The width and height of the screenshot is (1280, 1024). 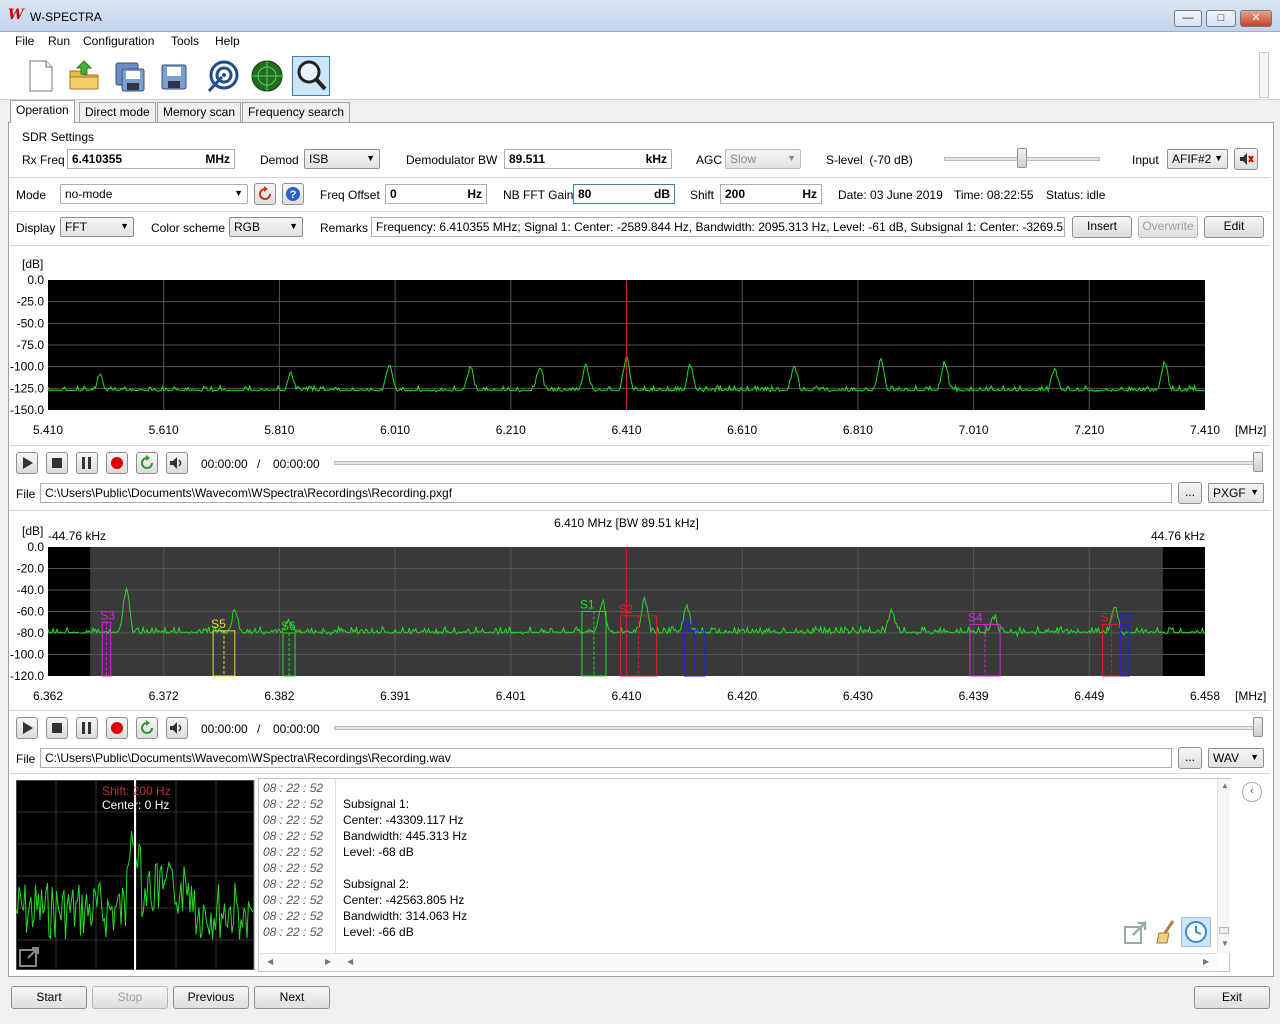 I want to click on save-all-icon, so click(x=130, y=76).